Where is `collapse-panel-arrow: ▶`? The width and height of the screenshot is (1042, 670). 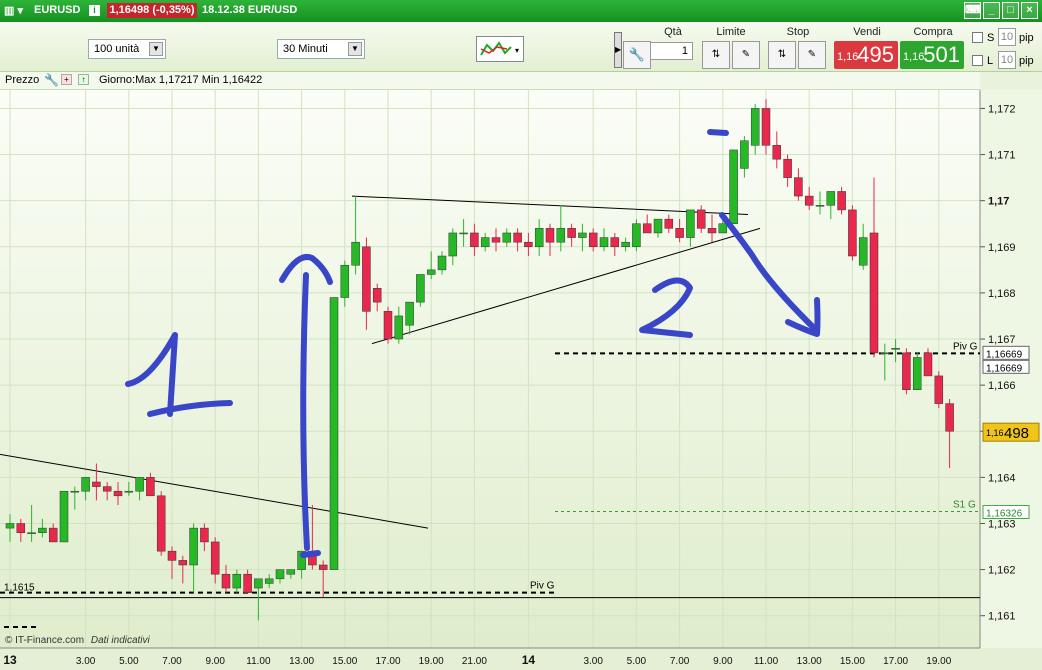 collapse-panel-arrow: ▶ is located at coordinates (618, 50).